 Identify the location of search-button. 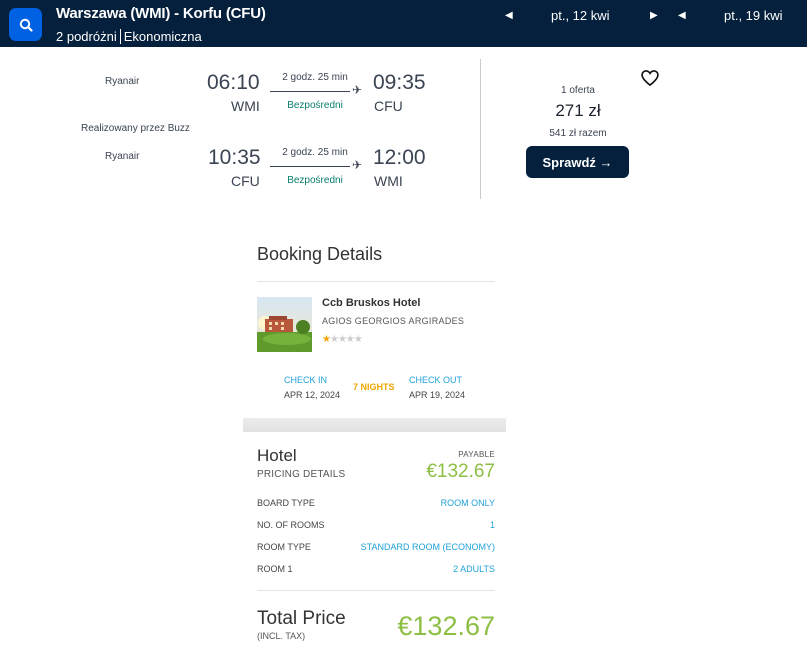
(25, 24).